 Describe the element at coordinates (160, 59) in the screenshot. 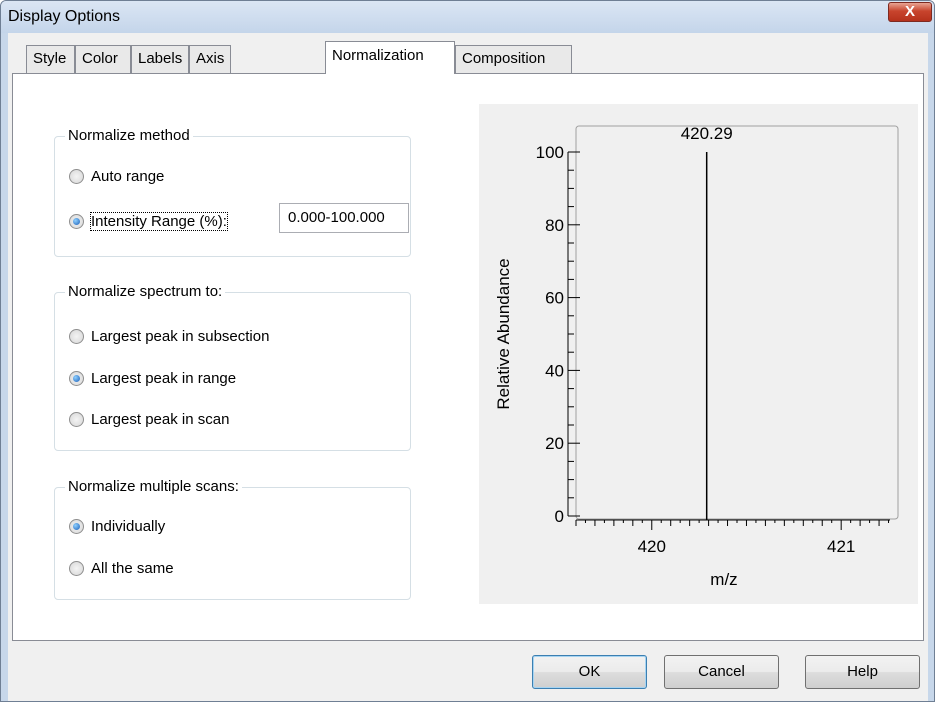

I see `tab-labels: Labels` at that location.